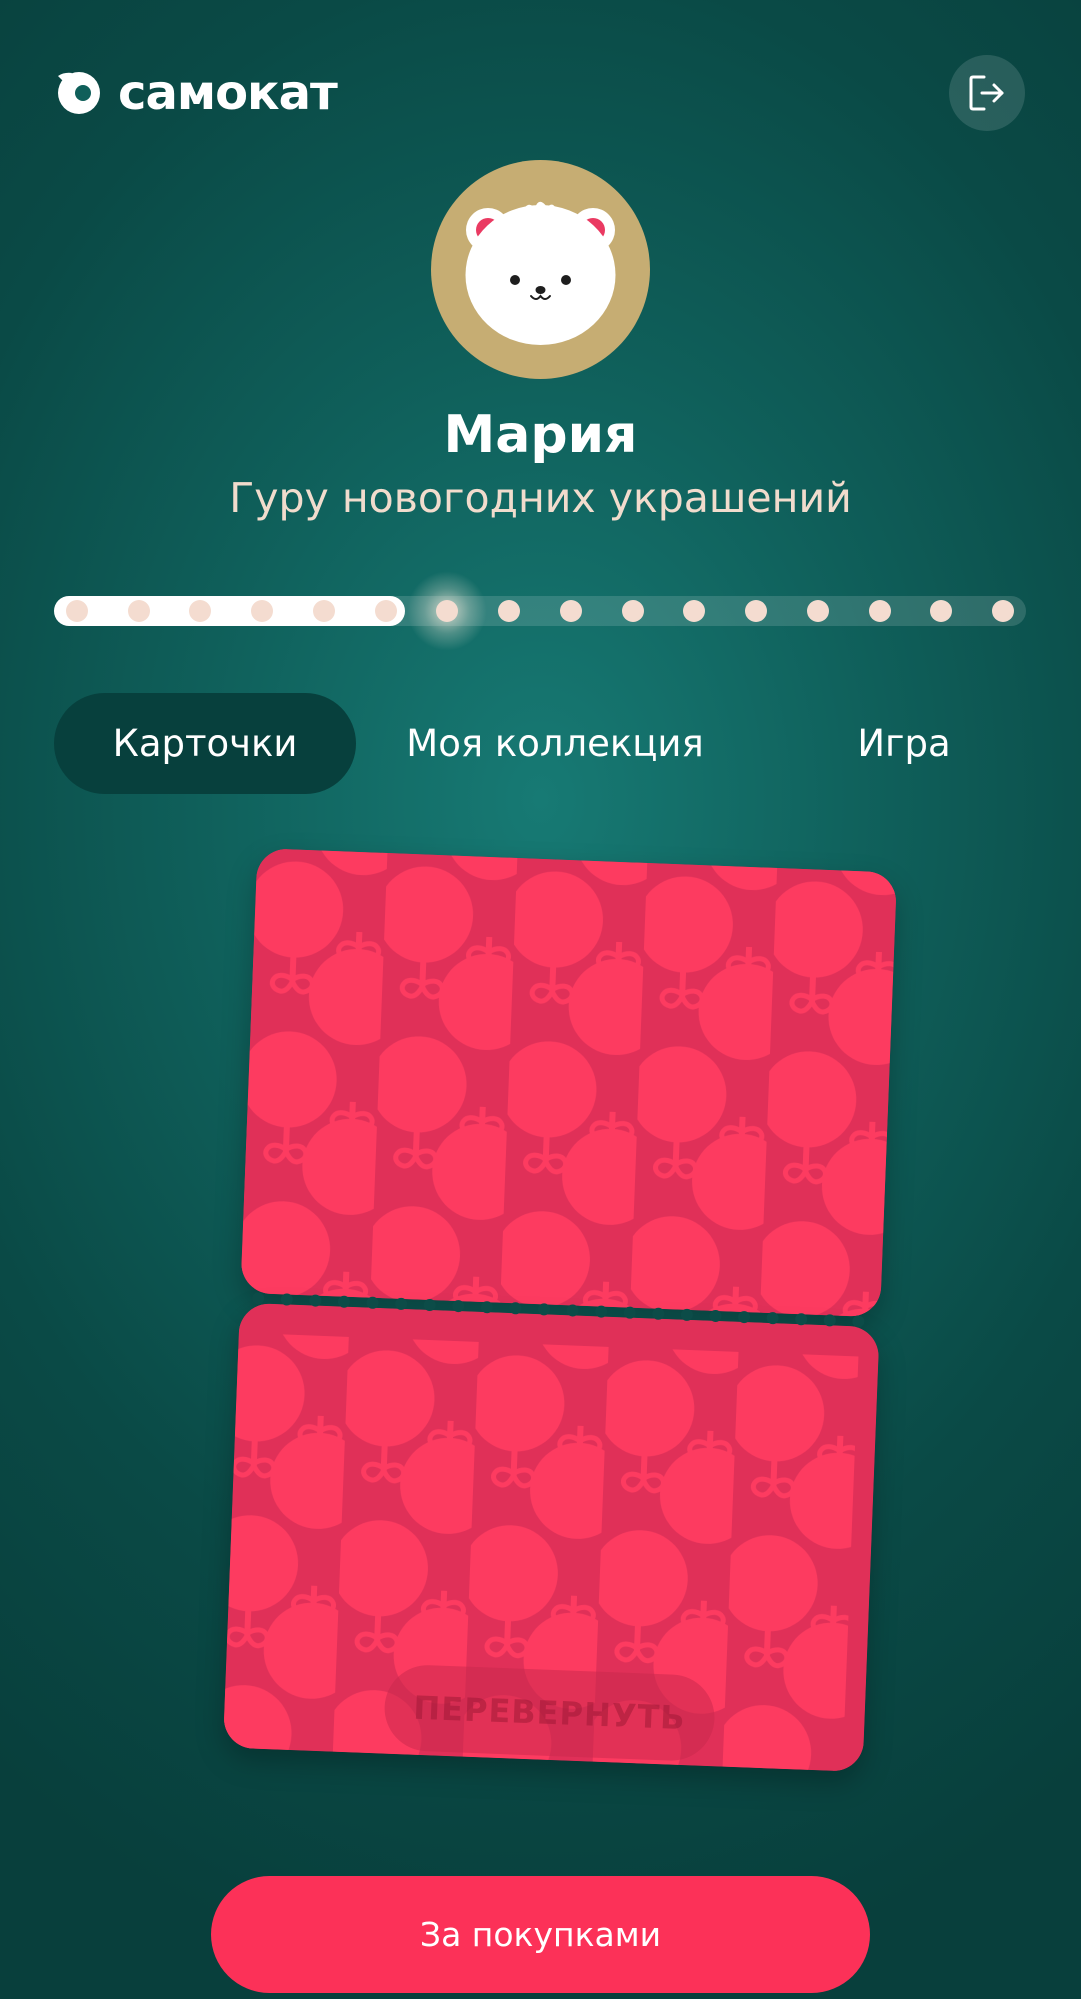  I want to click on tab-cards: Карточки, so click(205, 743).